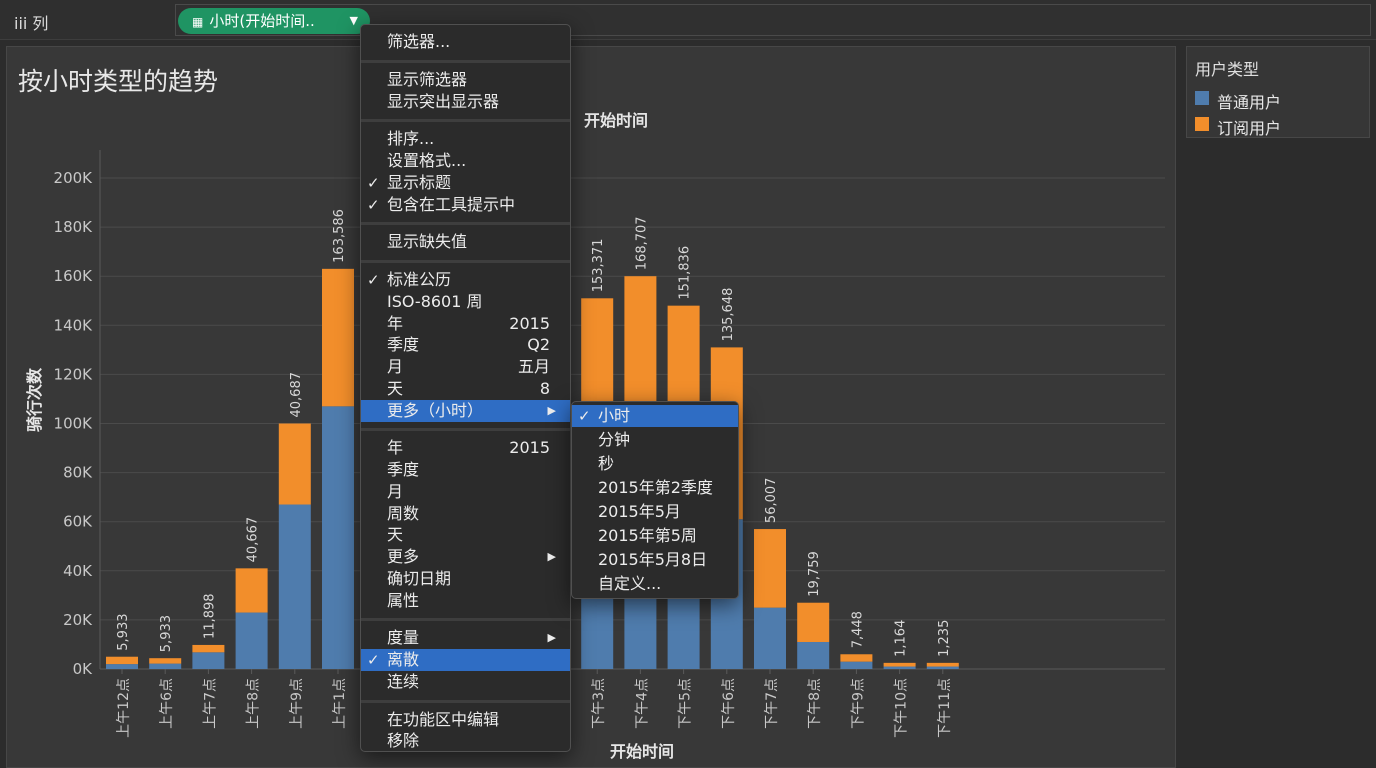 The image size is (1376, 768). I want to click on menu-item: 2015年5月, so click(655, 512).